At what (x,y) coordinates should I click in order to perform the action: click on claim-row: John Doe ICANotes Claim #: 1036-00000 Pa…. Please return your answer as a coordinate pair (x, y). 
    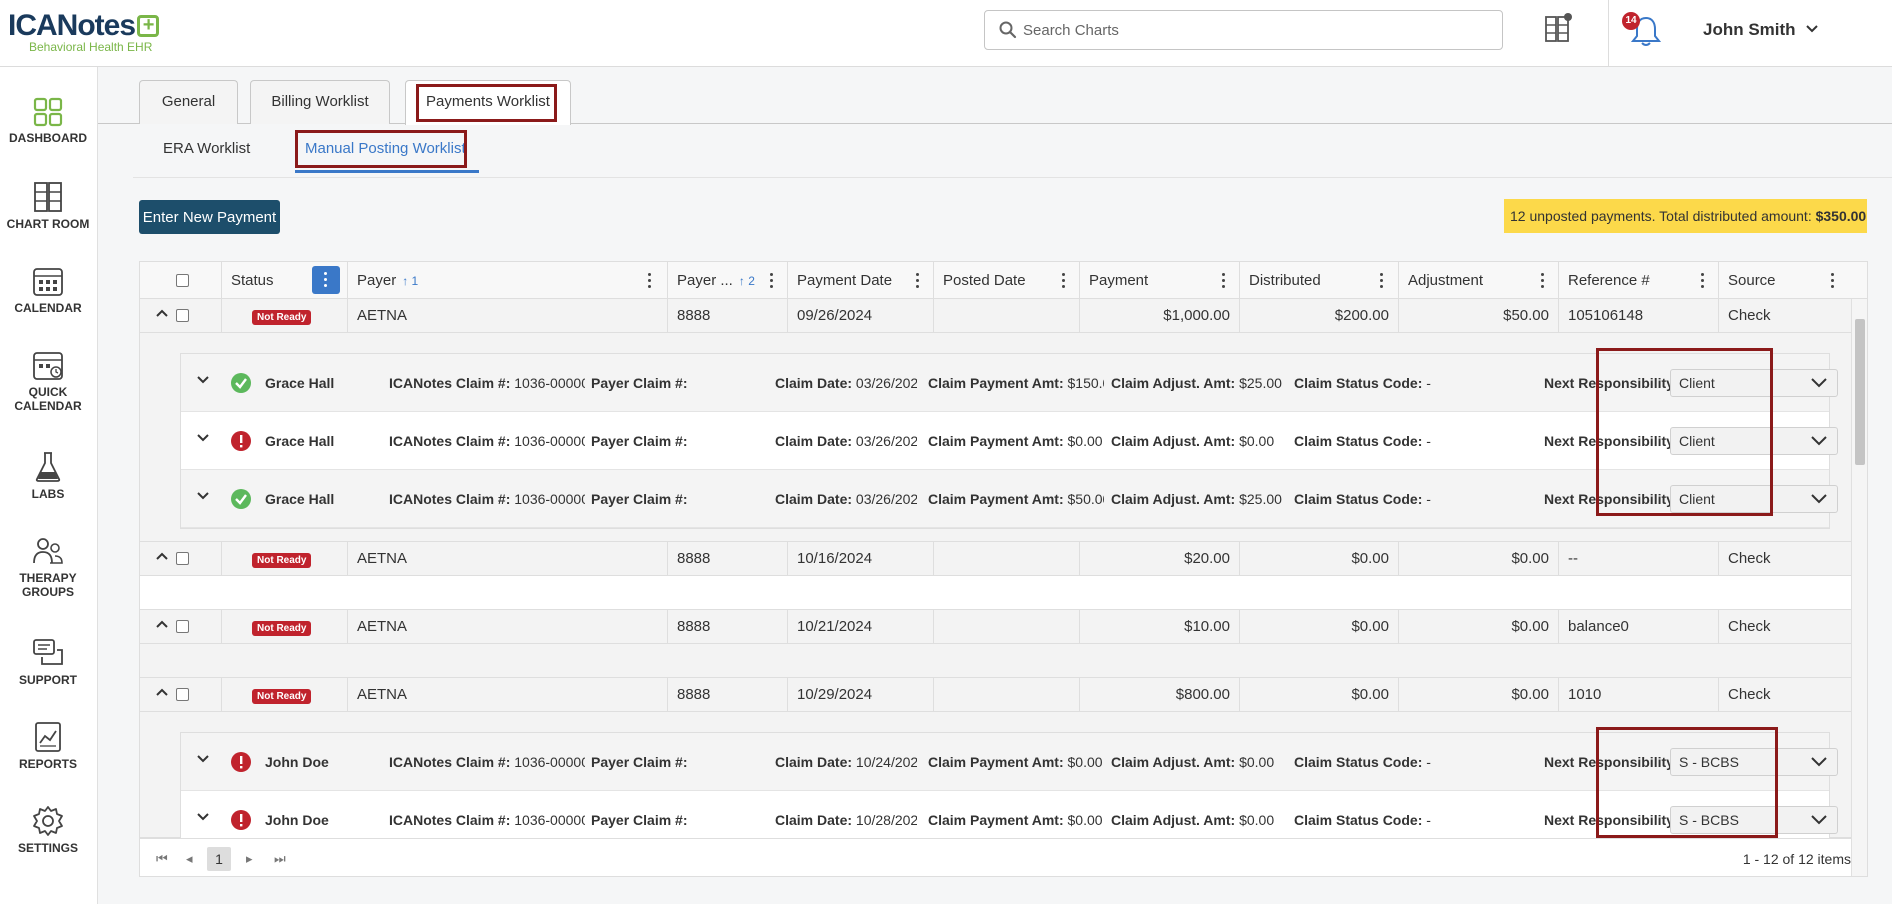
    Looking at the image, I should click on (1009, 762).